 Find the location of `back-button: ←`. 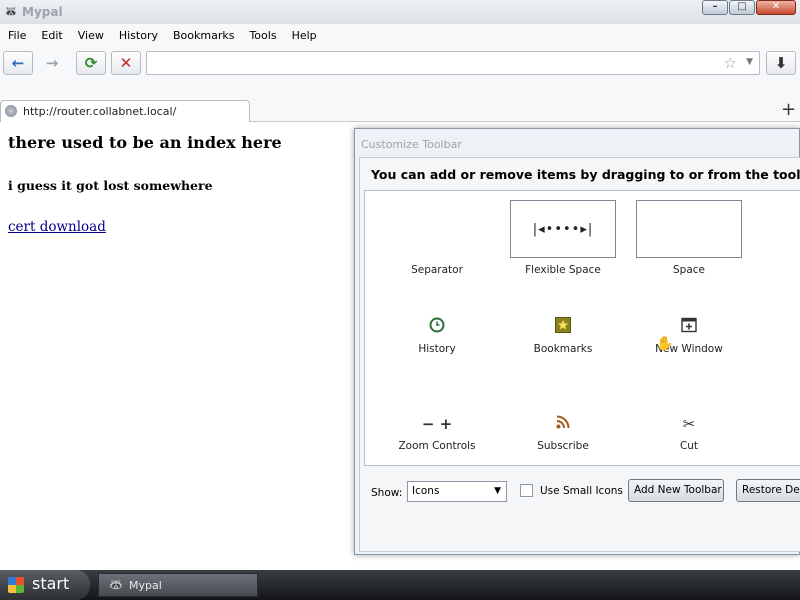

back-button: ← is located at coordinates (18, 63).